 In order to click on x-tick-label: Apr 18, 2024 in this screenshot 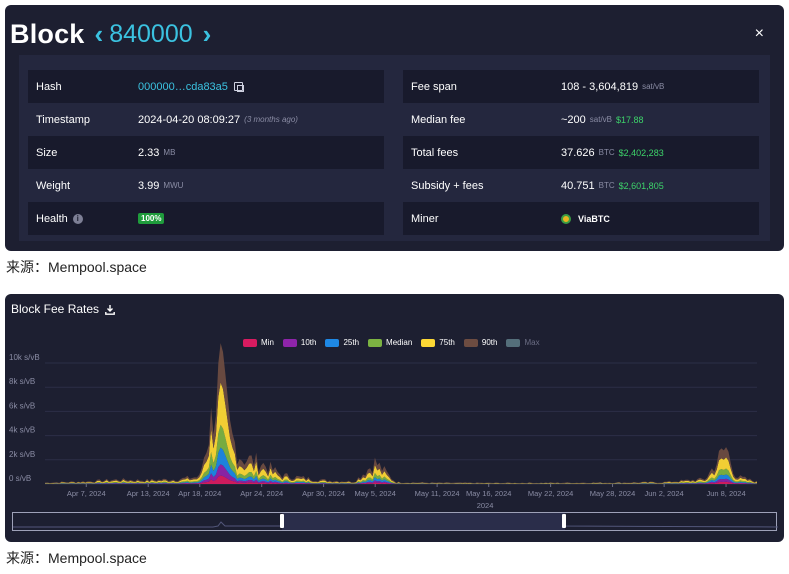, I will do `click(199, 493)`.